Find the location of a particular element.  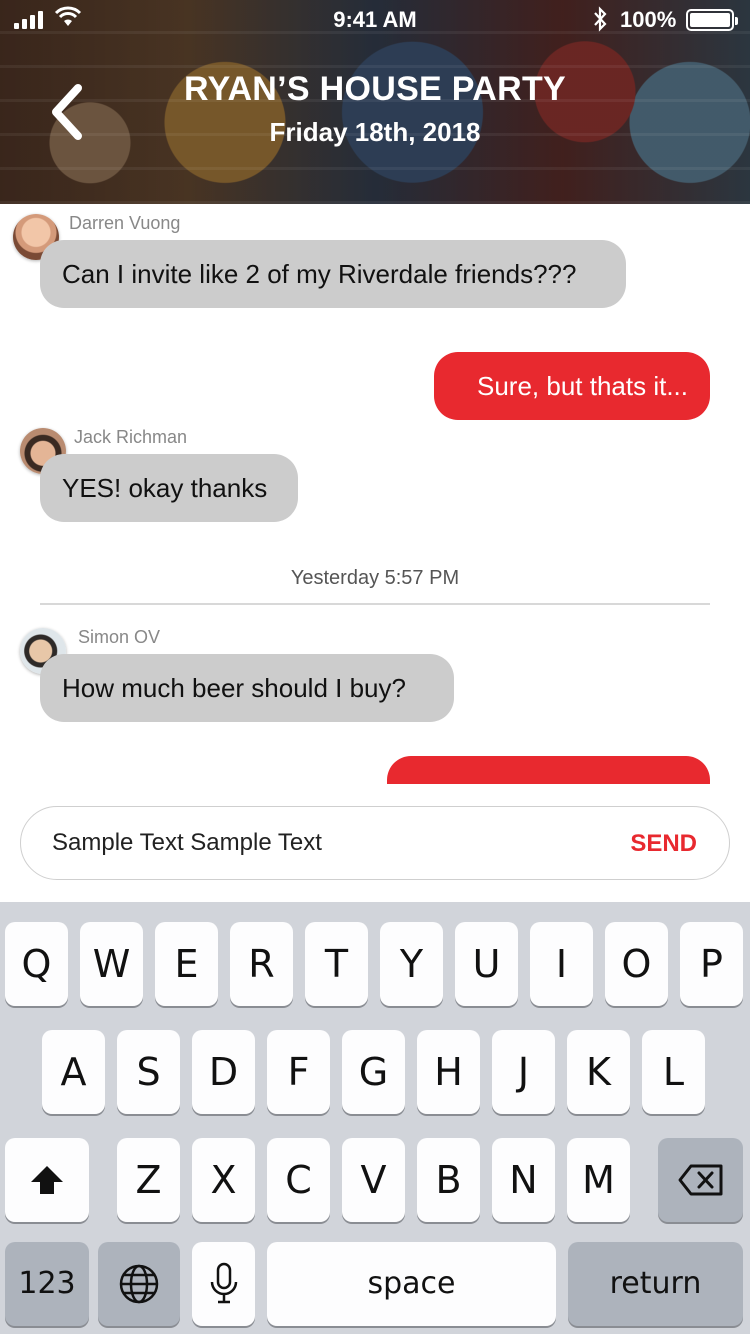

key-f: F is located at coordinates (298, 1072).